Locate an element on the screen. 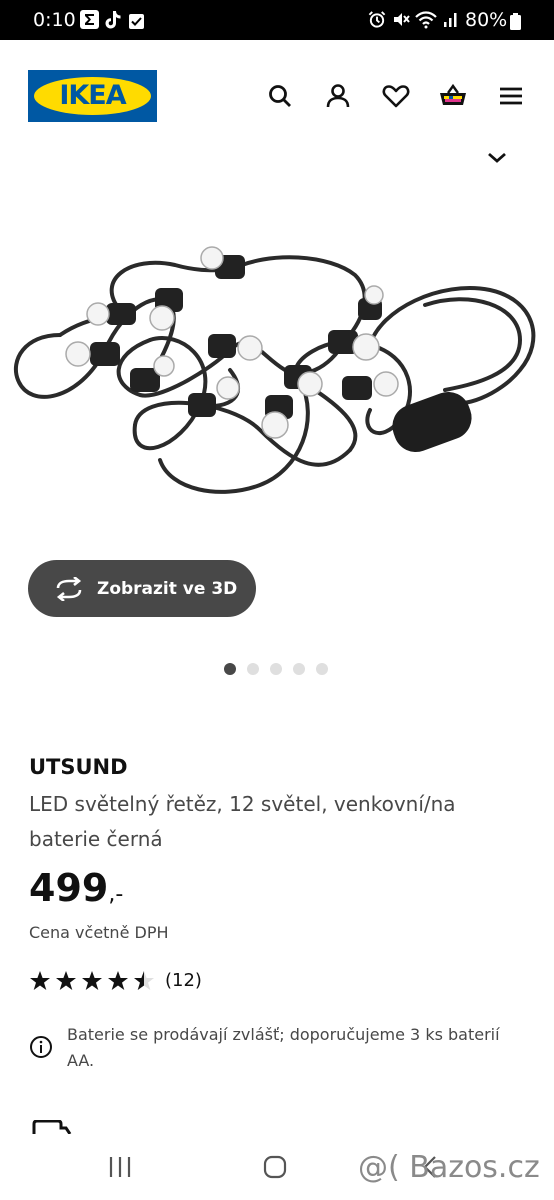  price-suffix: ,- is located at coordinates (116, 894).